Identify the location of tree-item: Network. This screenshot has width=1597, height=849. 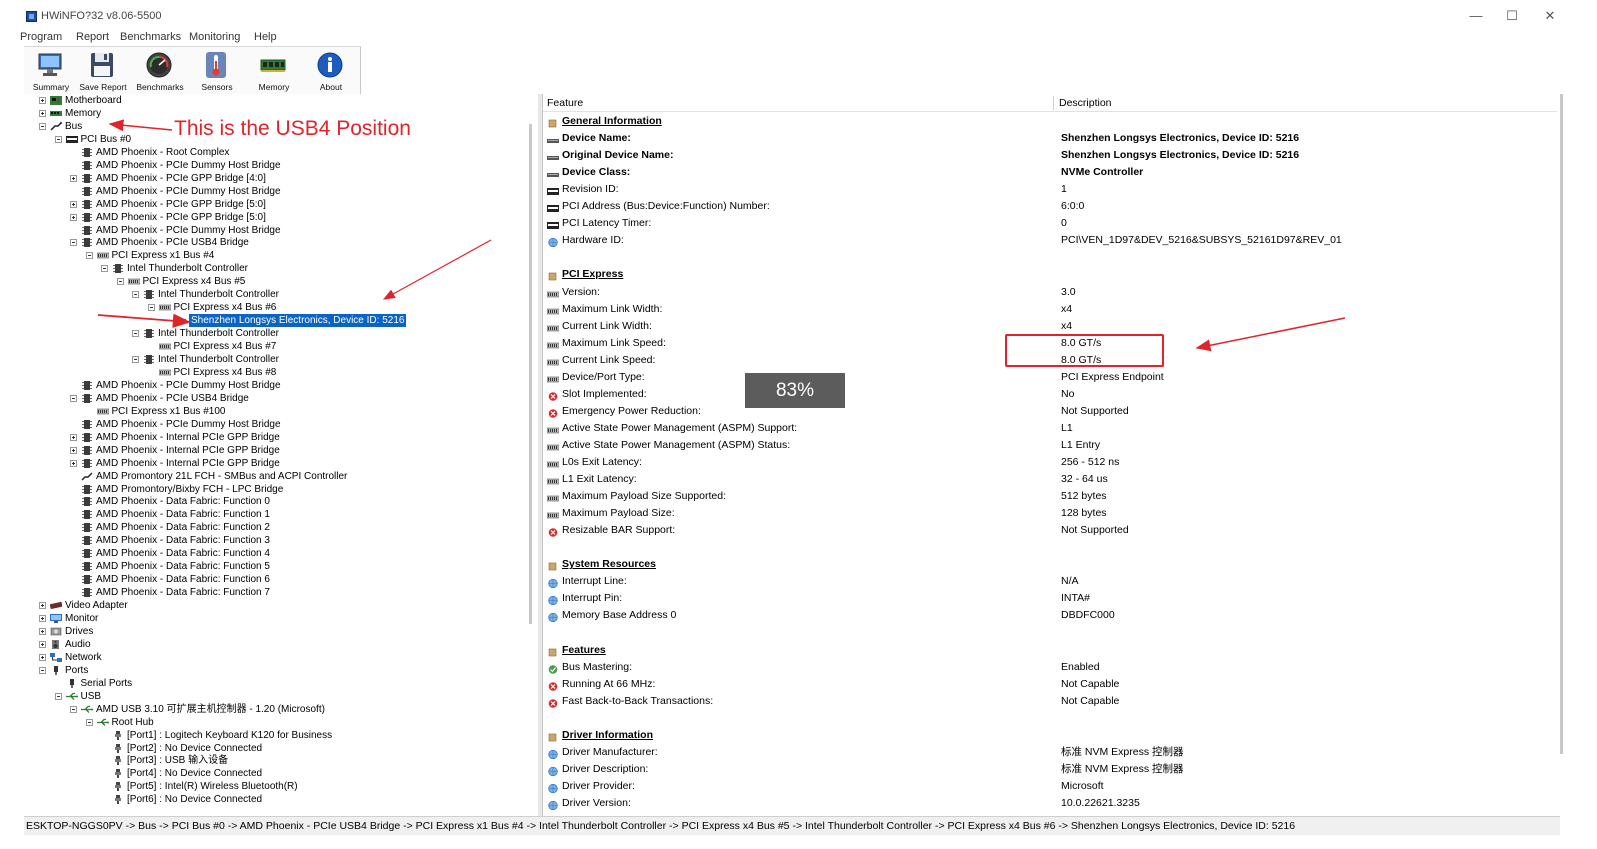
(281, 657).